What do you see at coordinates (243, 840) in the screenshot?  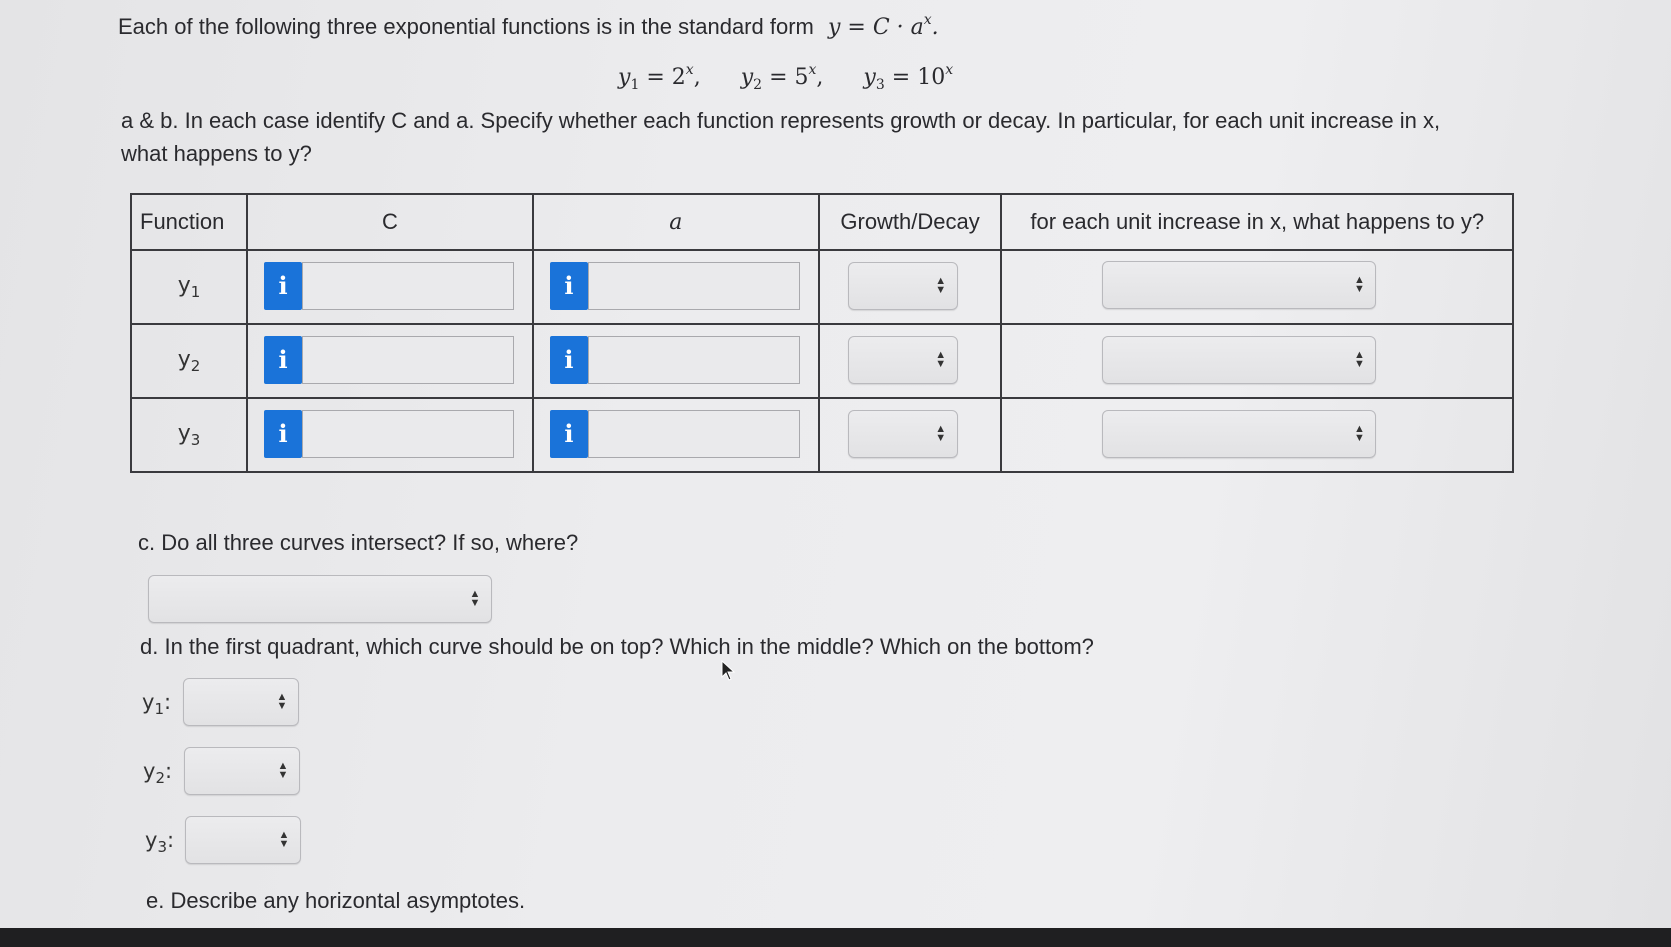 I see `order-select-y3: ▲ ▼` at bounding box center [243, 840].